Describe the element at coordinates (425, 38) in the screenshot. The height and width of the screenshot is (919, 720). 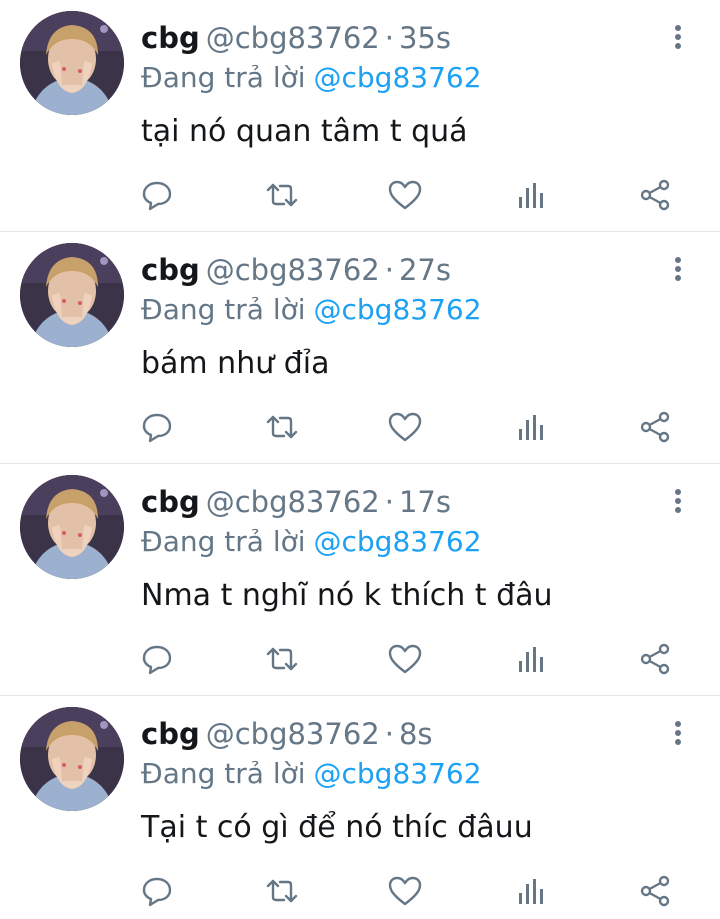
I see `timestamp: 35s` at that location.